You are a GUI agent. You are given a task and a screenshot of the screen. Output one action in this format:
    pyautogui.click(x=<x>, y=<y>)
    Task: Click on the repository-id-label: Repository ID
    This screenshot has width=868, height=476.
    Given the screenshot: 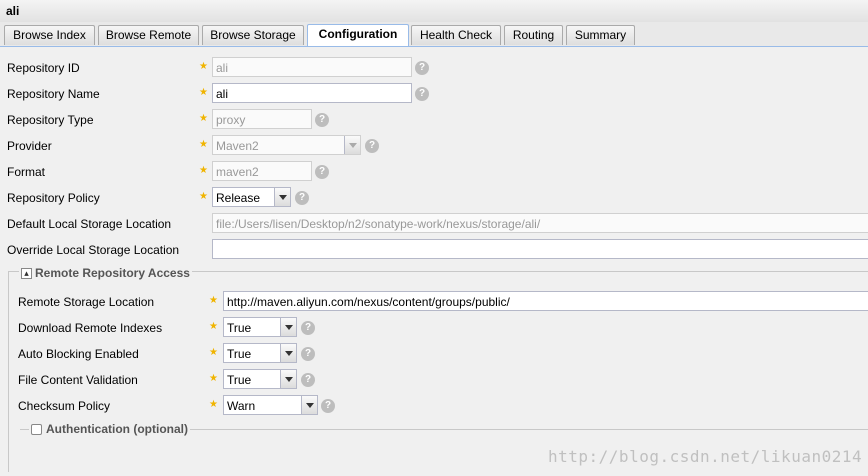 What is the action you would take?
    pyautogui.click(x=43, y=68)
    